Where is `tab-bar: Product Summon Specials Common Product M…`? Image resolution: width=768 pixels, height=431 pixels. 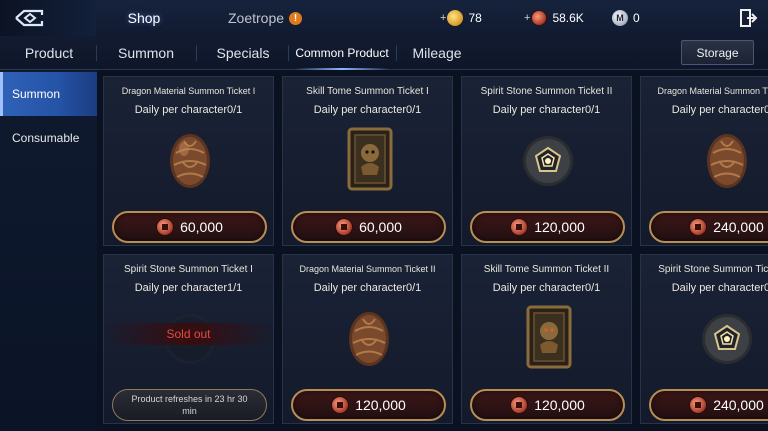
tab-bar: Product Summon Specials Common Product M… is located at coordinates (384, 53).